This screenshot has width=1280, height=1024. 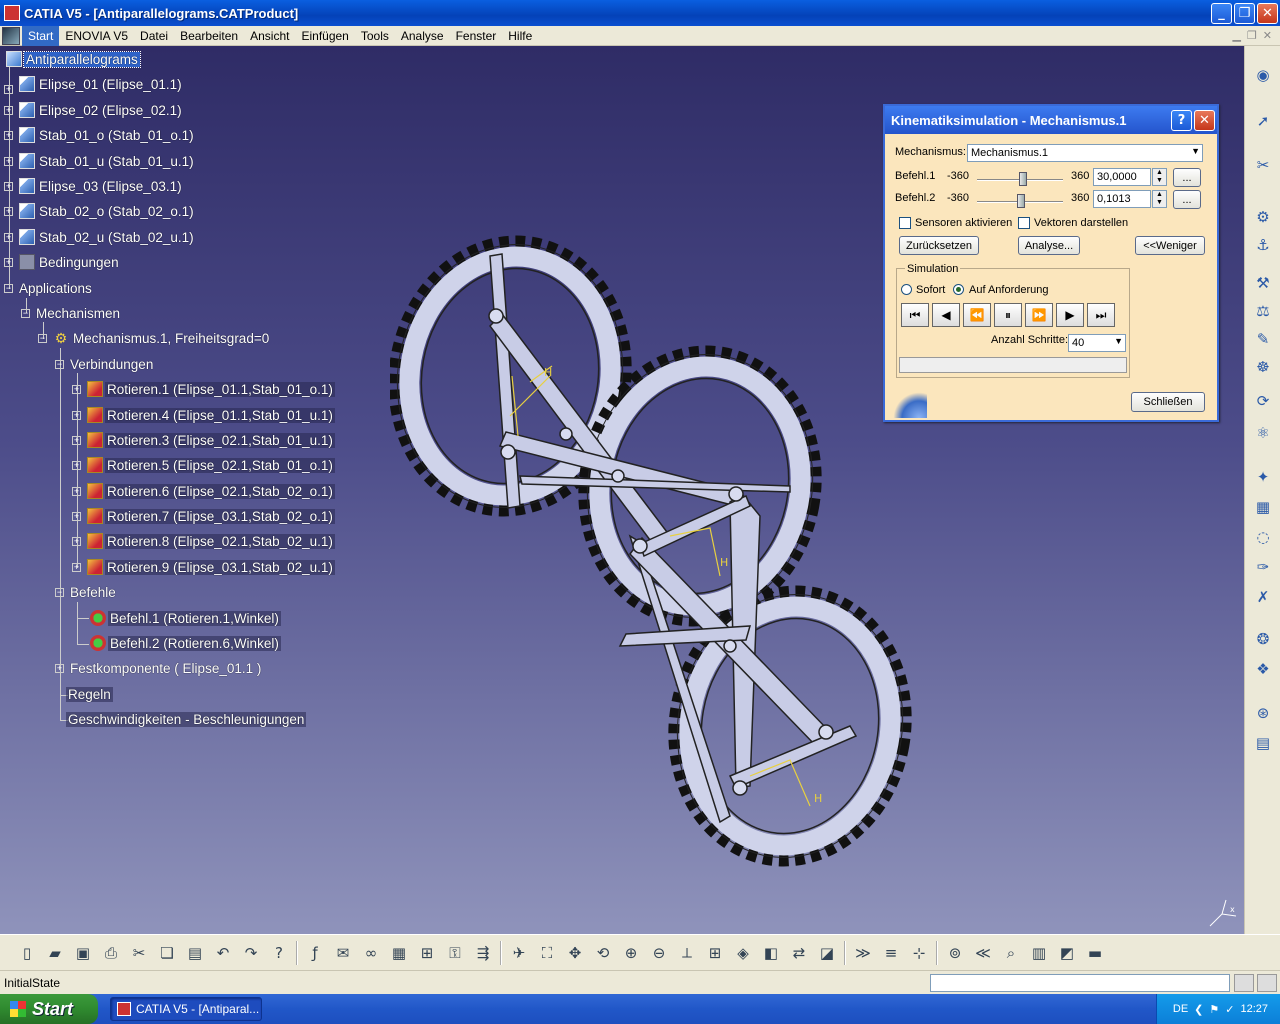 What do you see at coordinates (1198, 1009) in the screenshot?
I see `tray-arrow-icon: ❮` at bounding box center [1198, 1009].